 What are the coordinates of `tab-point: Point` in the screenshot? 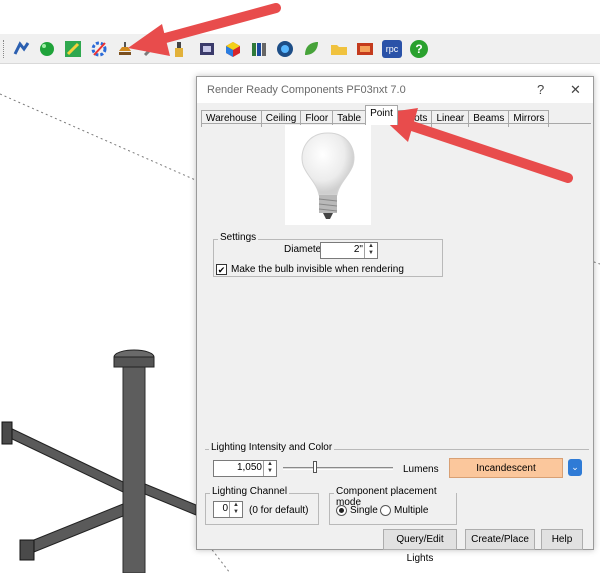 It's located at (381, 115).